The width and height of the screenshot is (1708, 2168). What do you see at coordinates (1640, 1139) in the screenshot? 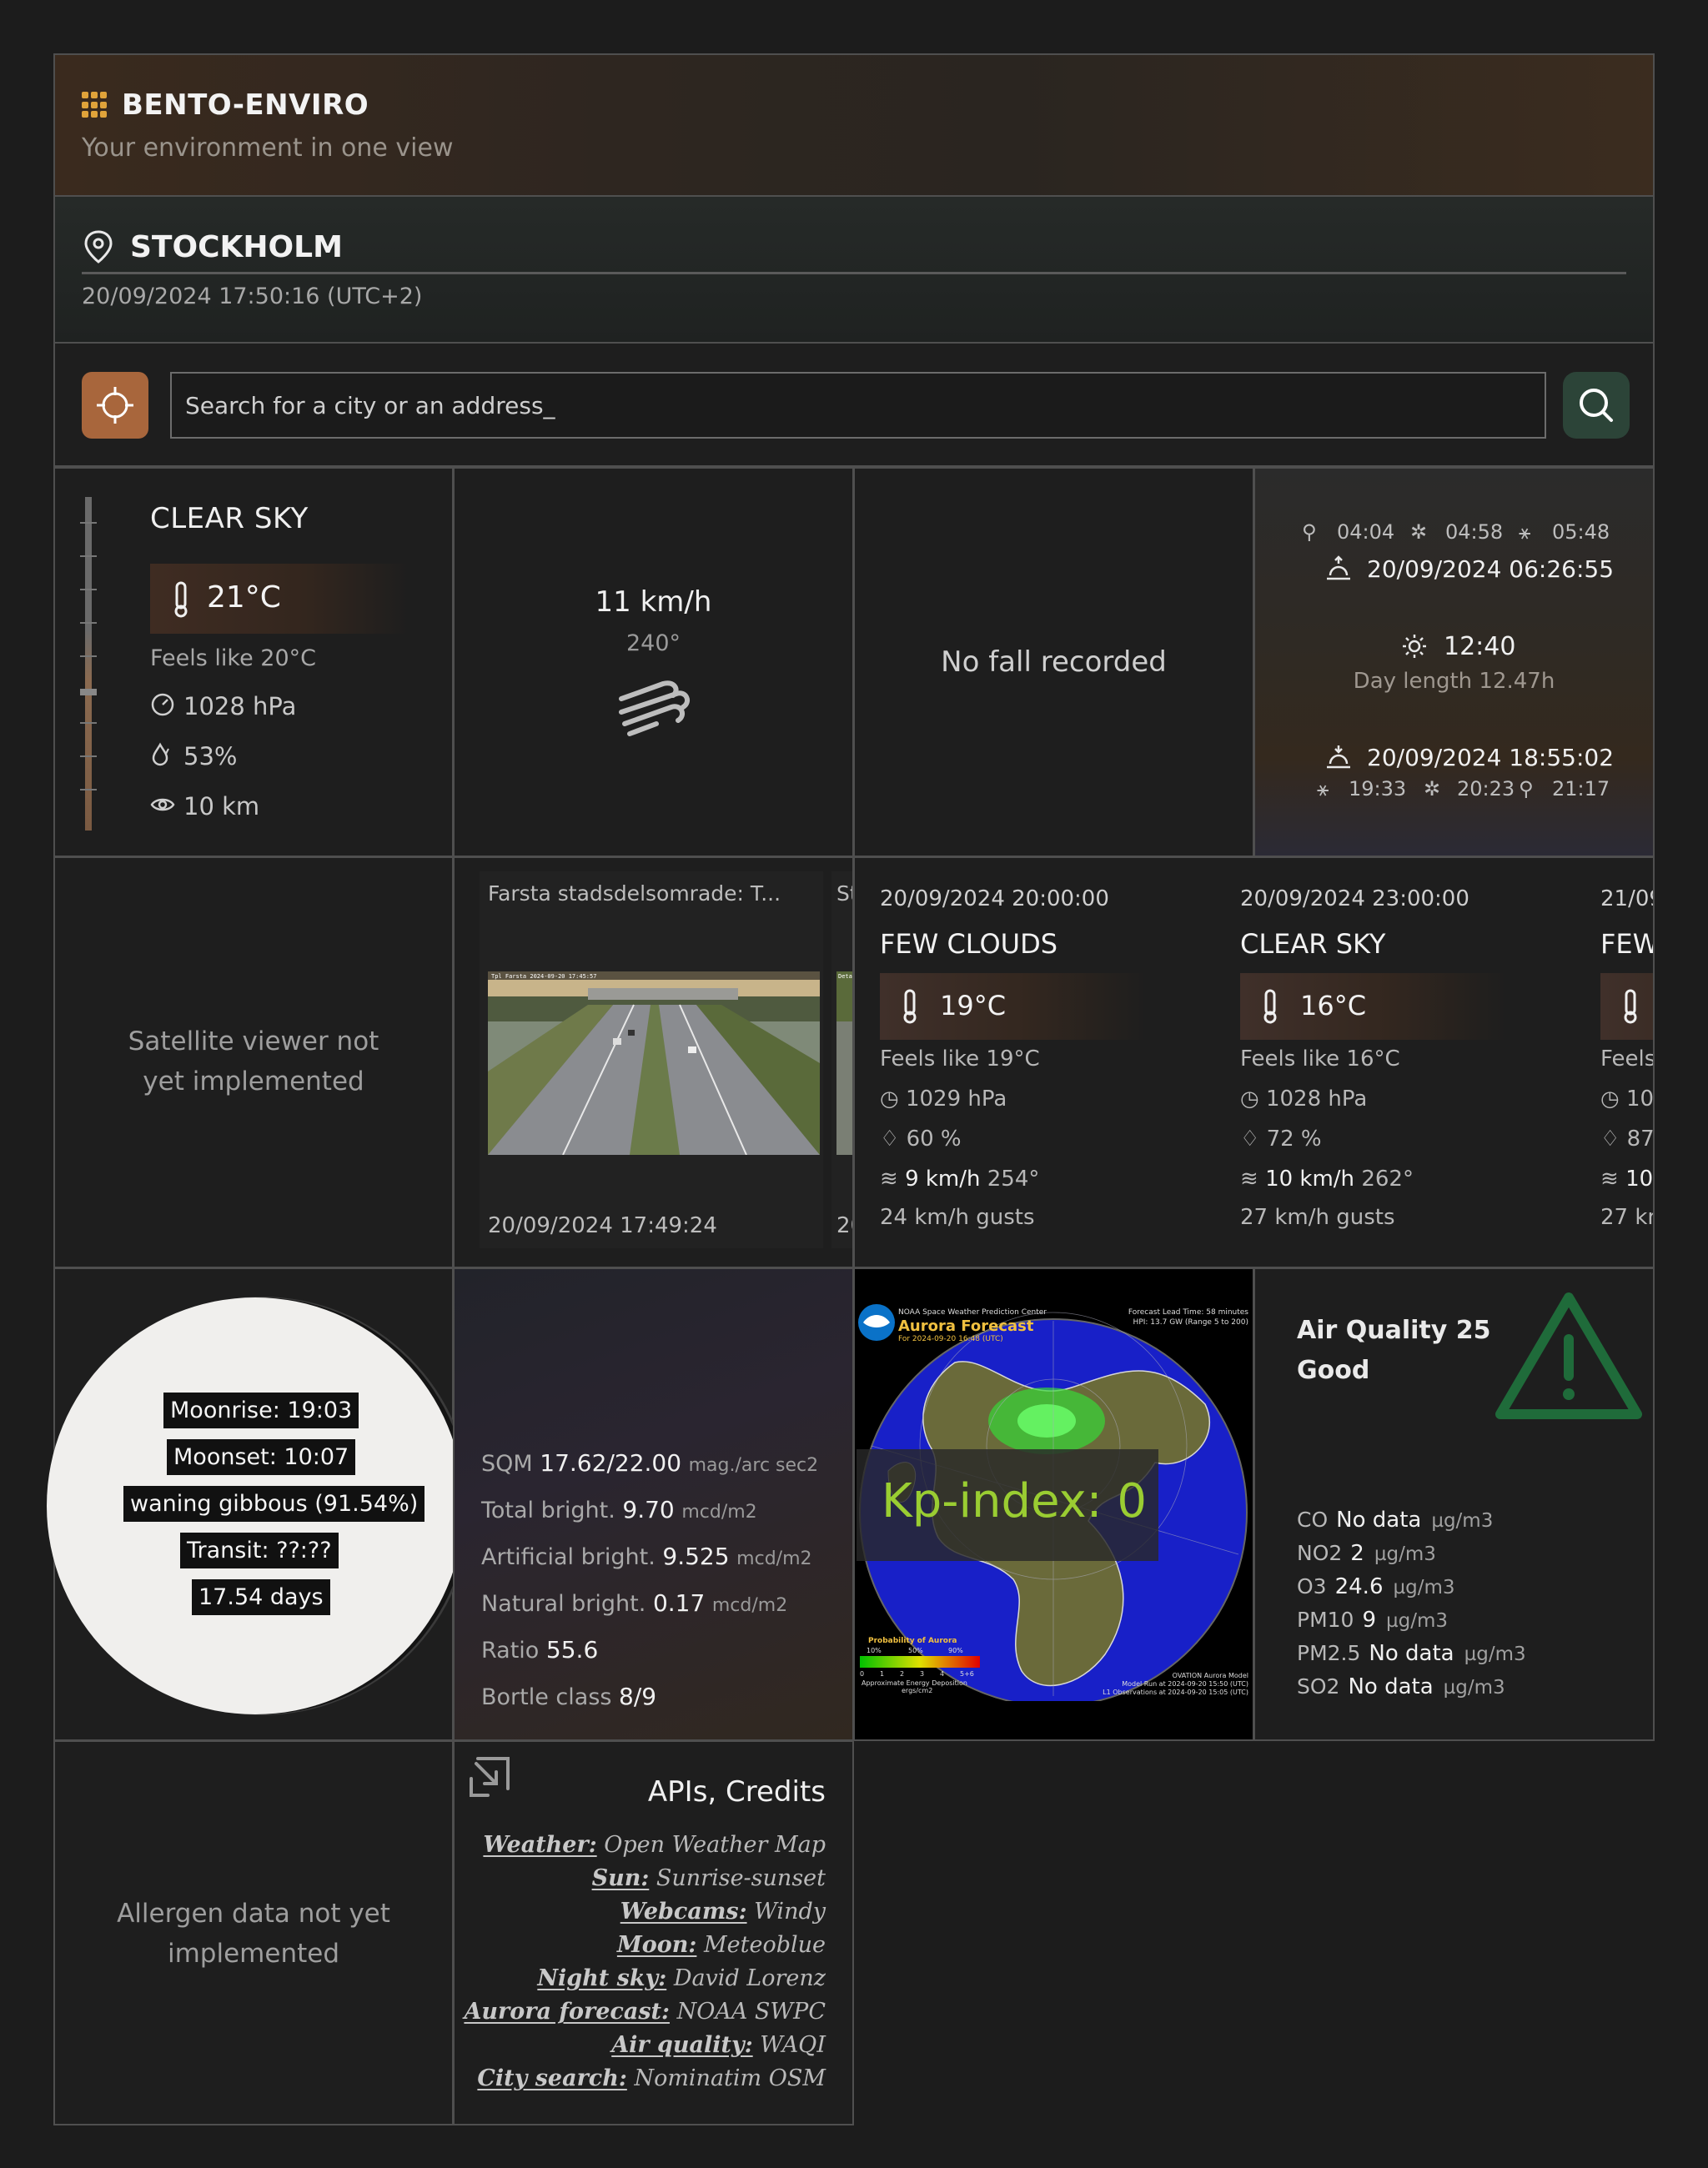
I see `forecast-humidity: 87` at bounding box center [1640, 1139].